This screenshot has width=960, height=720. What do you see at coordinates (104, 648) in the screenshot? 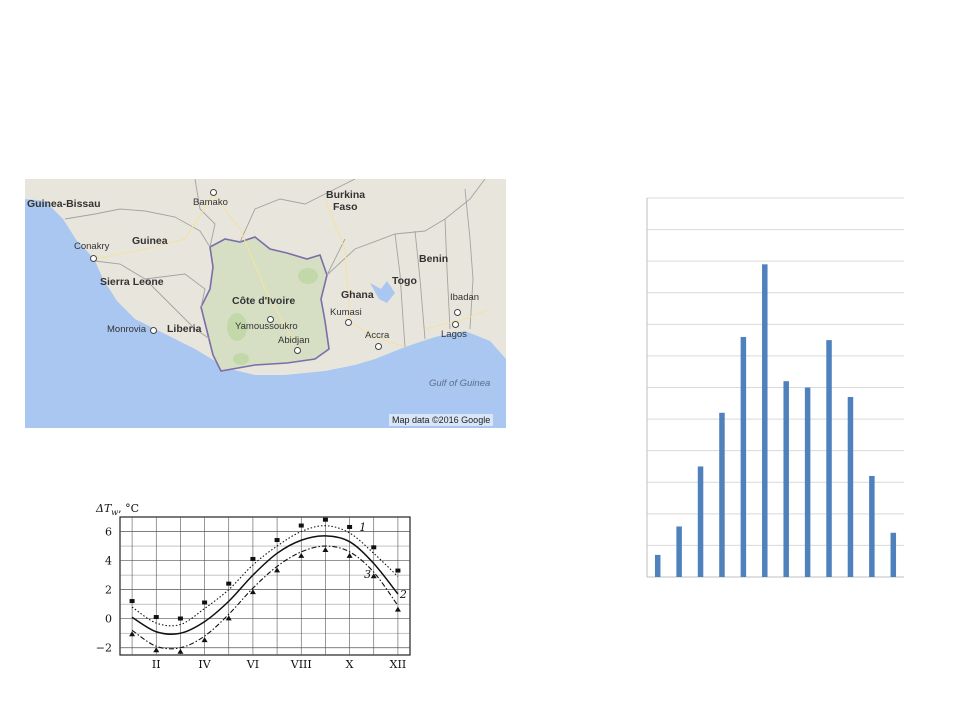
I see `y-tick-label: −2` at bounding box center [104, 648].